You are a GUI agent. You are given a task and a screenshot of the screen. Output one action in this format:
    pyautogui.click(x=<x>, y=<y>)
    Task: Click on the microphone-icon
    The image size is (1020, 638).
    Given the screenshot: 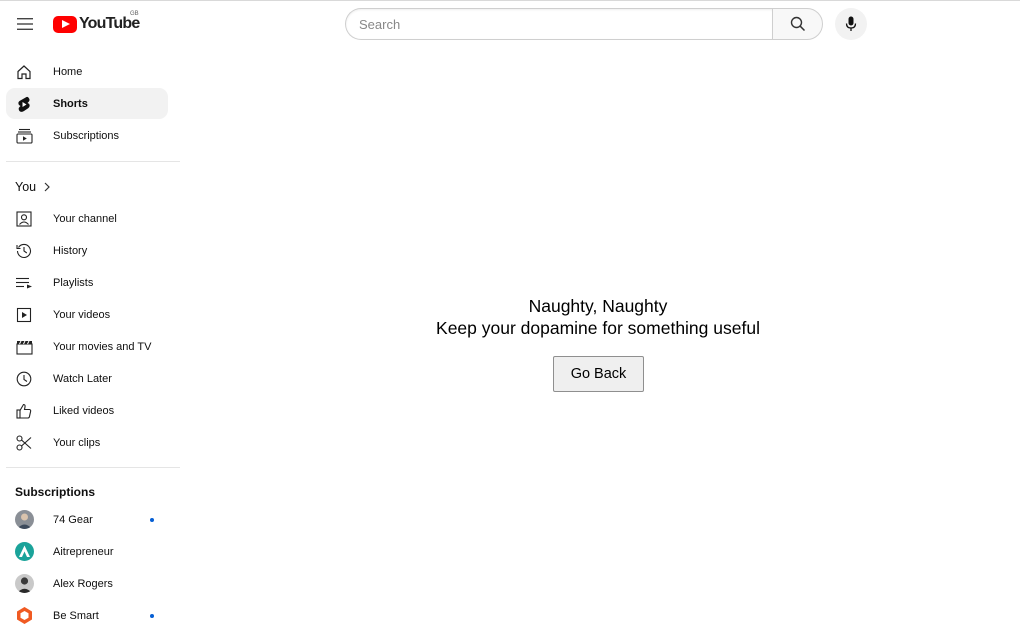 What is the action you would take?
    pyautogui.click(x=851, y=23)
    